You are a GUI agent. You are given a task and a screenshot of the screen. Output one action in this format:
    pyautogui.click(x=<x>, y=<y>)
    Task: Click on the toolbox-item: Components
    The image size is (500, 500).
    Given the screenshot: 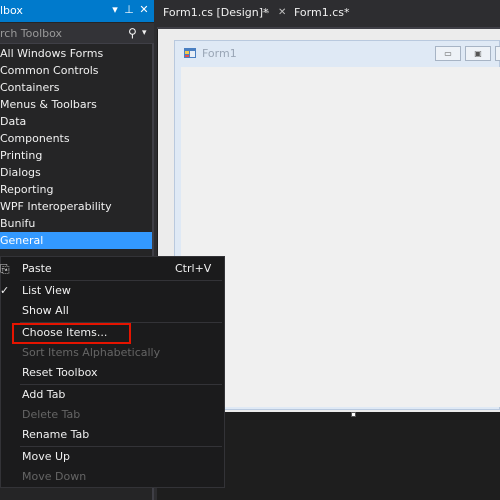 What is the action you would take?
    pyautogui.click(x=76, y=138)
    